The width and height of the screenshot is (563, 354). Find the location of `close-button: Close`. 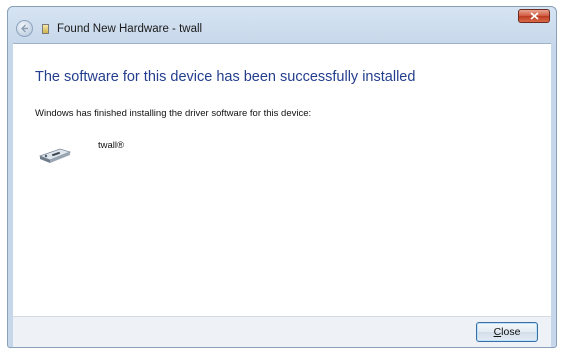

close-button: Close is located at coordinates (507, 332).